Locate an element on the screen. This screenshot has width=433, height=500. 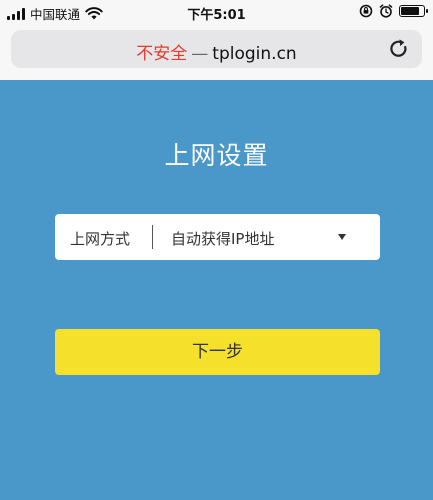
page-title: 上网设置 is located at coordinates (216, 155).